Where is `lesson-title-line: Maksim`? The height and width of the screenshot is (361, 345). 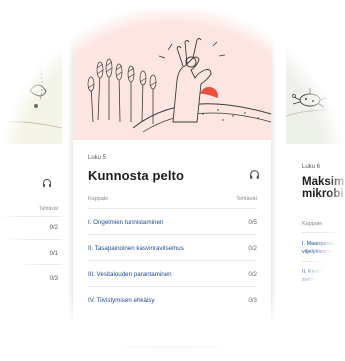
lesson-title-line: Maksim is located at coordinates (323, 182).